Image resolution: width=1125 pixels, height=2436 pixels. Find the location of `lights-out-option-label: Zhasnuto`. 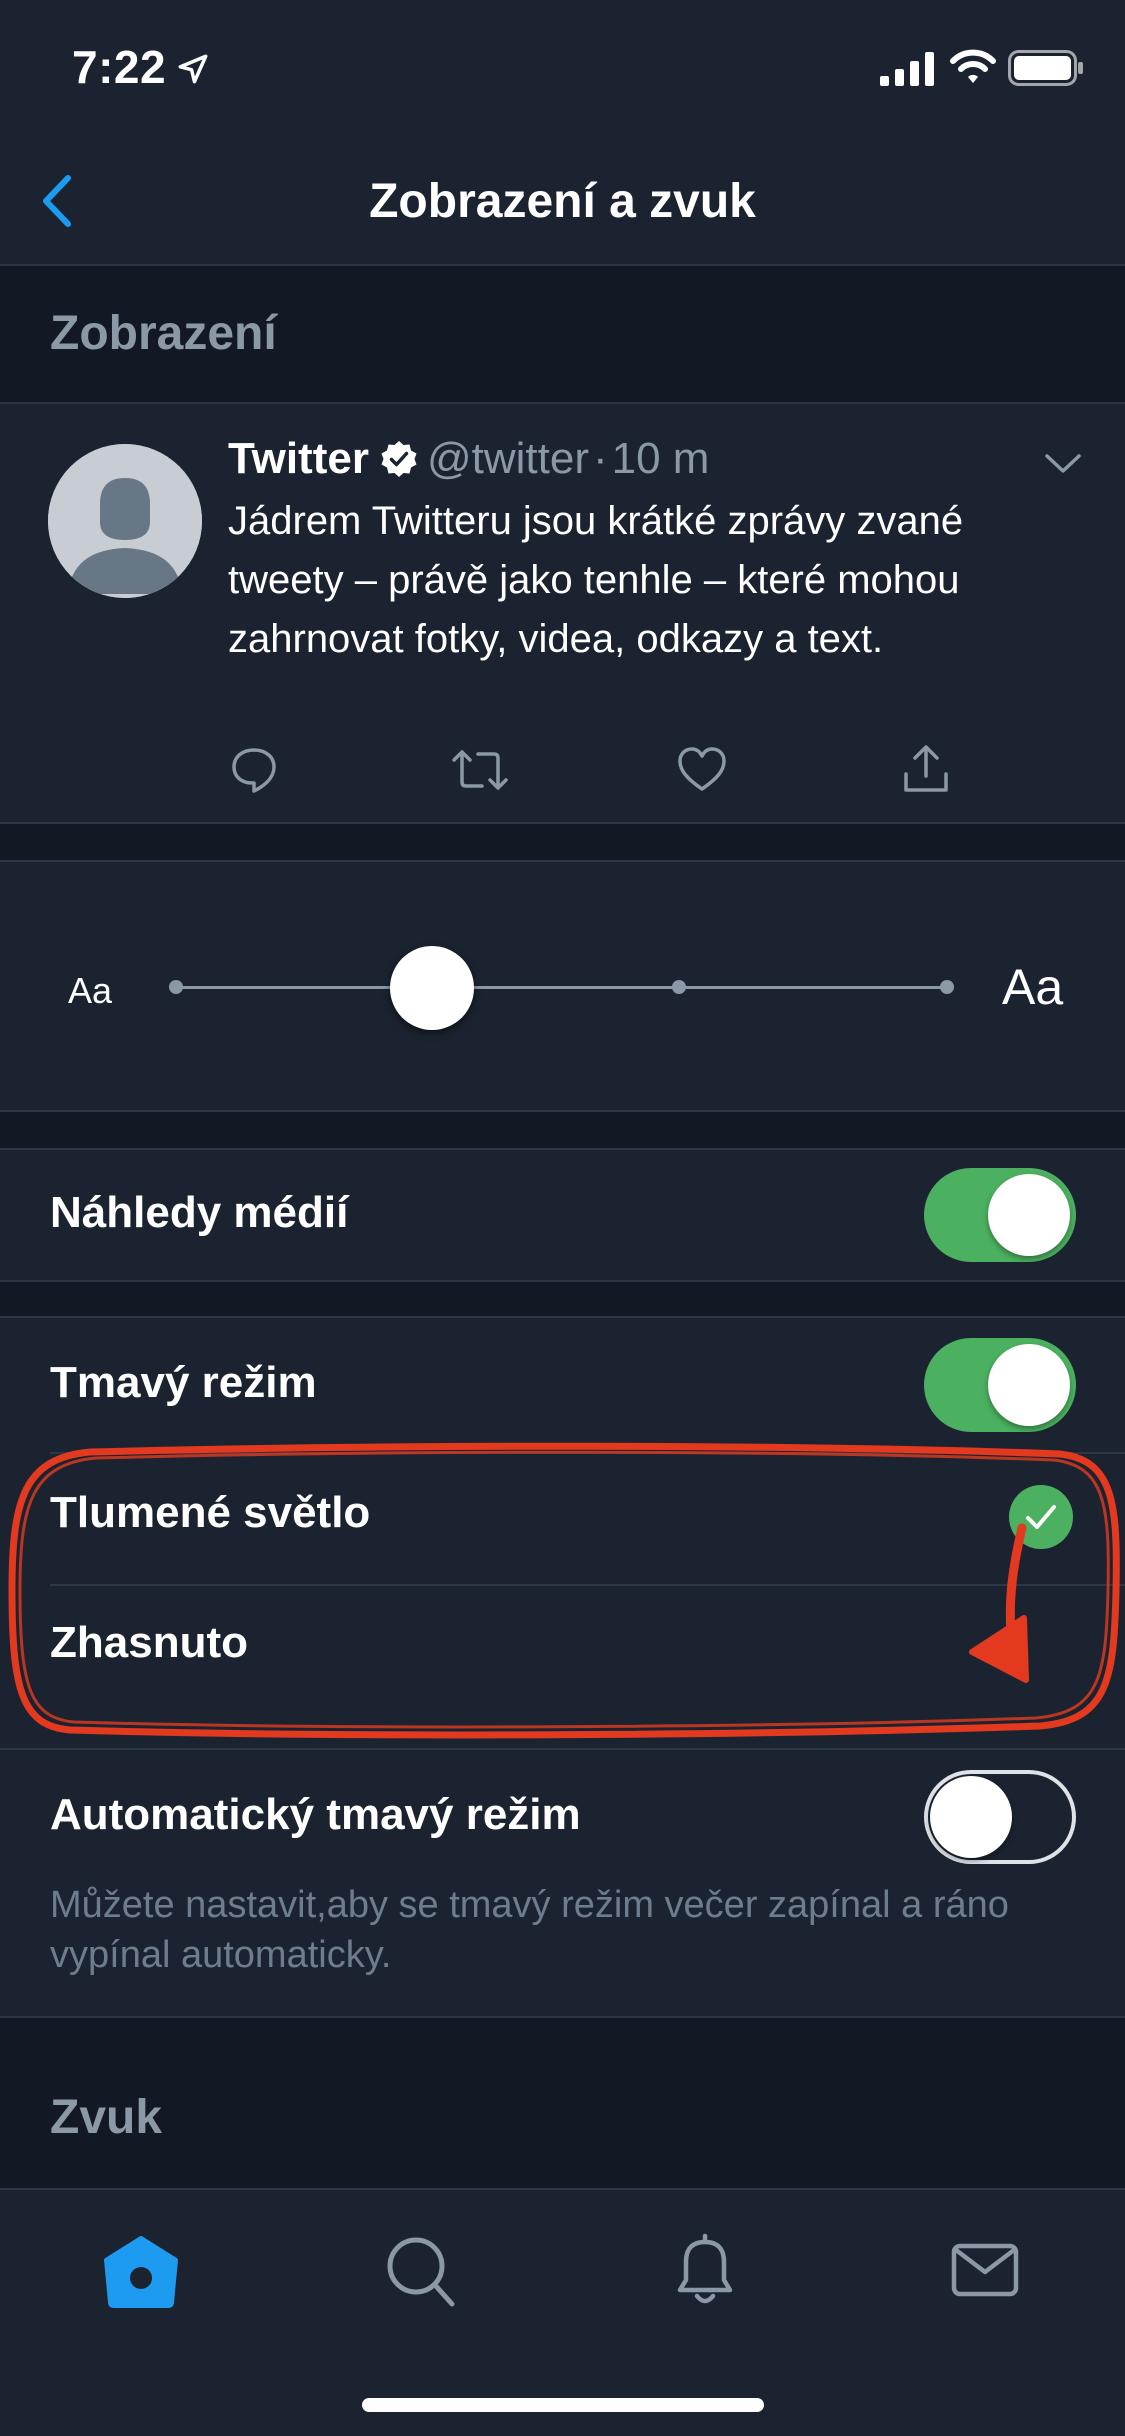

lights-out-option-label: Zhasnuto is located at coordinates (149, 1642).